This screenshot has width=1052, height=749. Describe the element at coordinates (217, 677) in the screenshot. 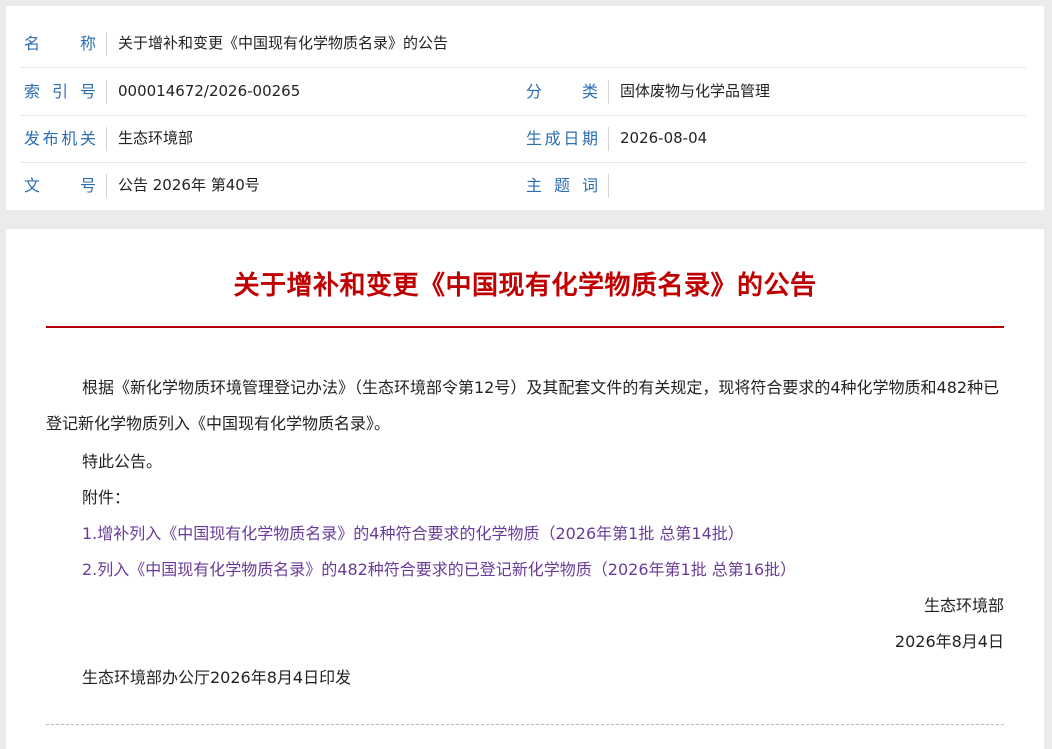

I see `issued-by-footer: 生态环境部办公厅2026年8月4日印发` at that location.